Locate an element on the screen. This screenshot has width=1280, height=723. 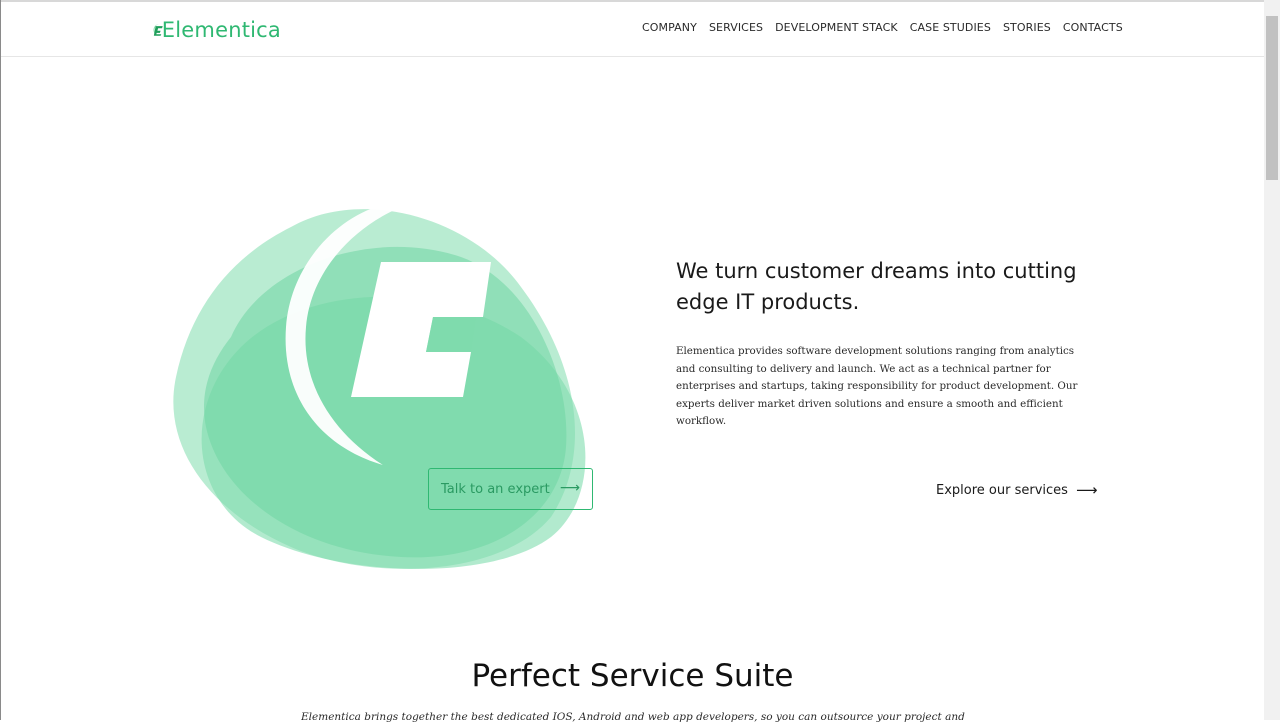
logo-link: Elementica is located at coordinates (216, 30).